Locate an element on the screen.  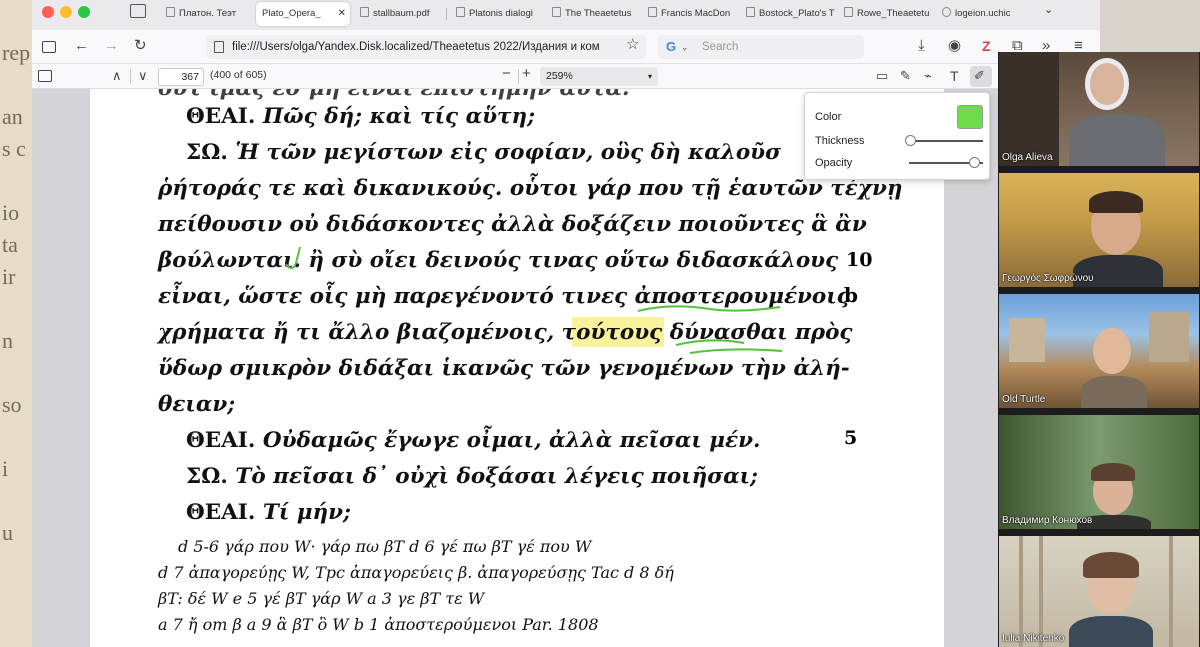
account-icon: ◉ is located at coordinates (954, 46).